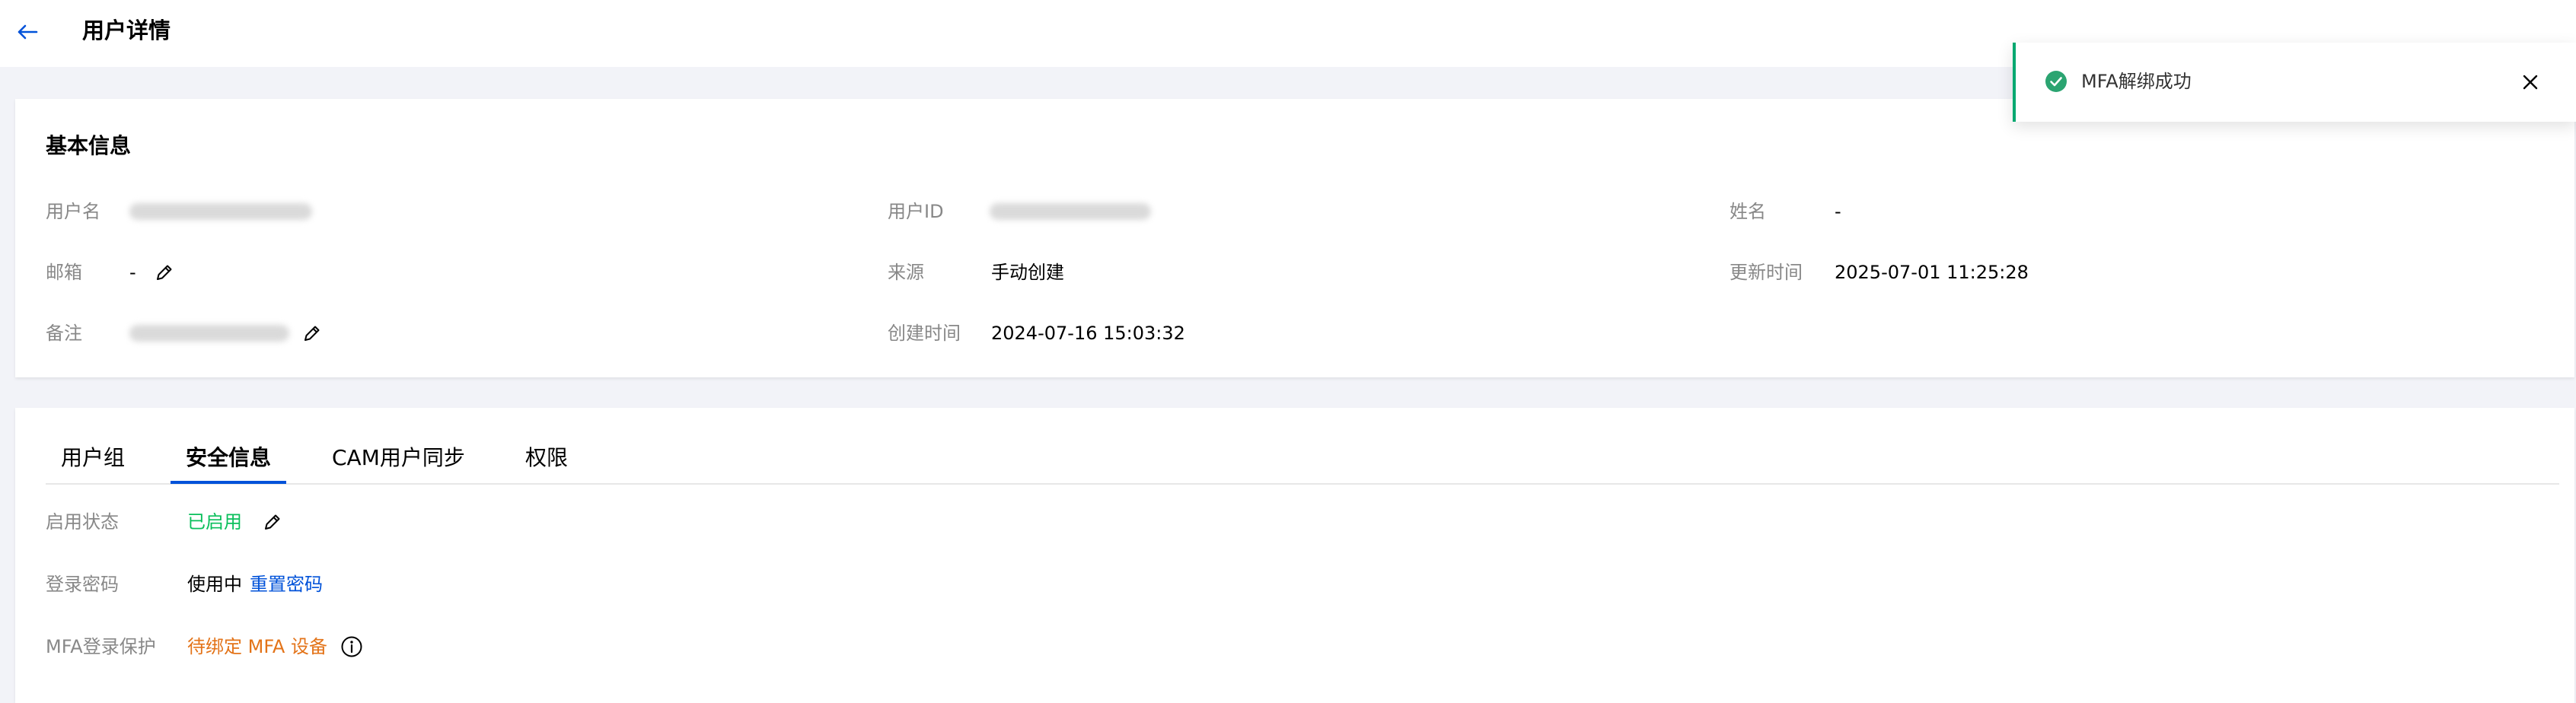 The image size is (2576, 703). Describe the element at coordinates (209, 333) in the screenshot. I see `remark-value-redacted` at that location.